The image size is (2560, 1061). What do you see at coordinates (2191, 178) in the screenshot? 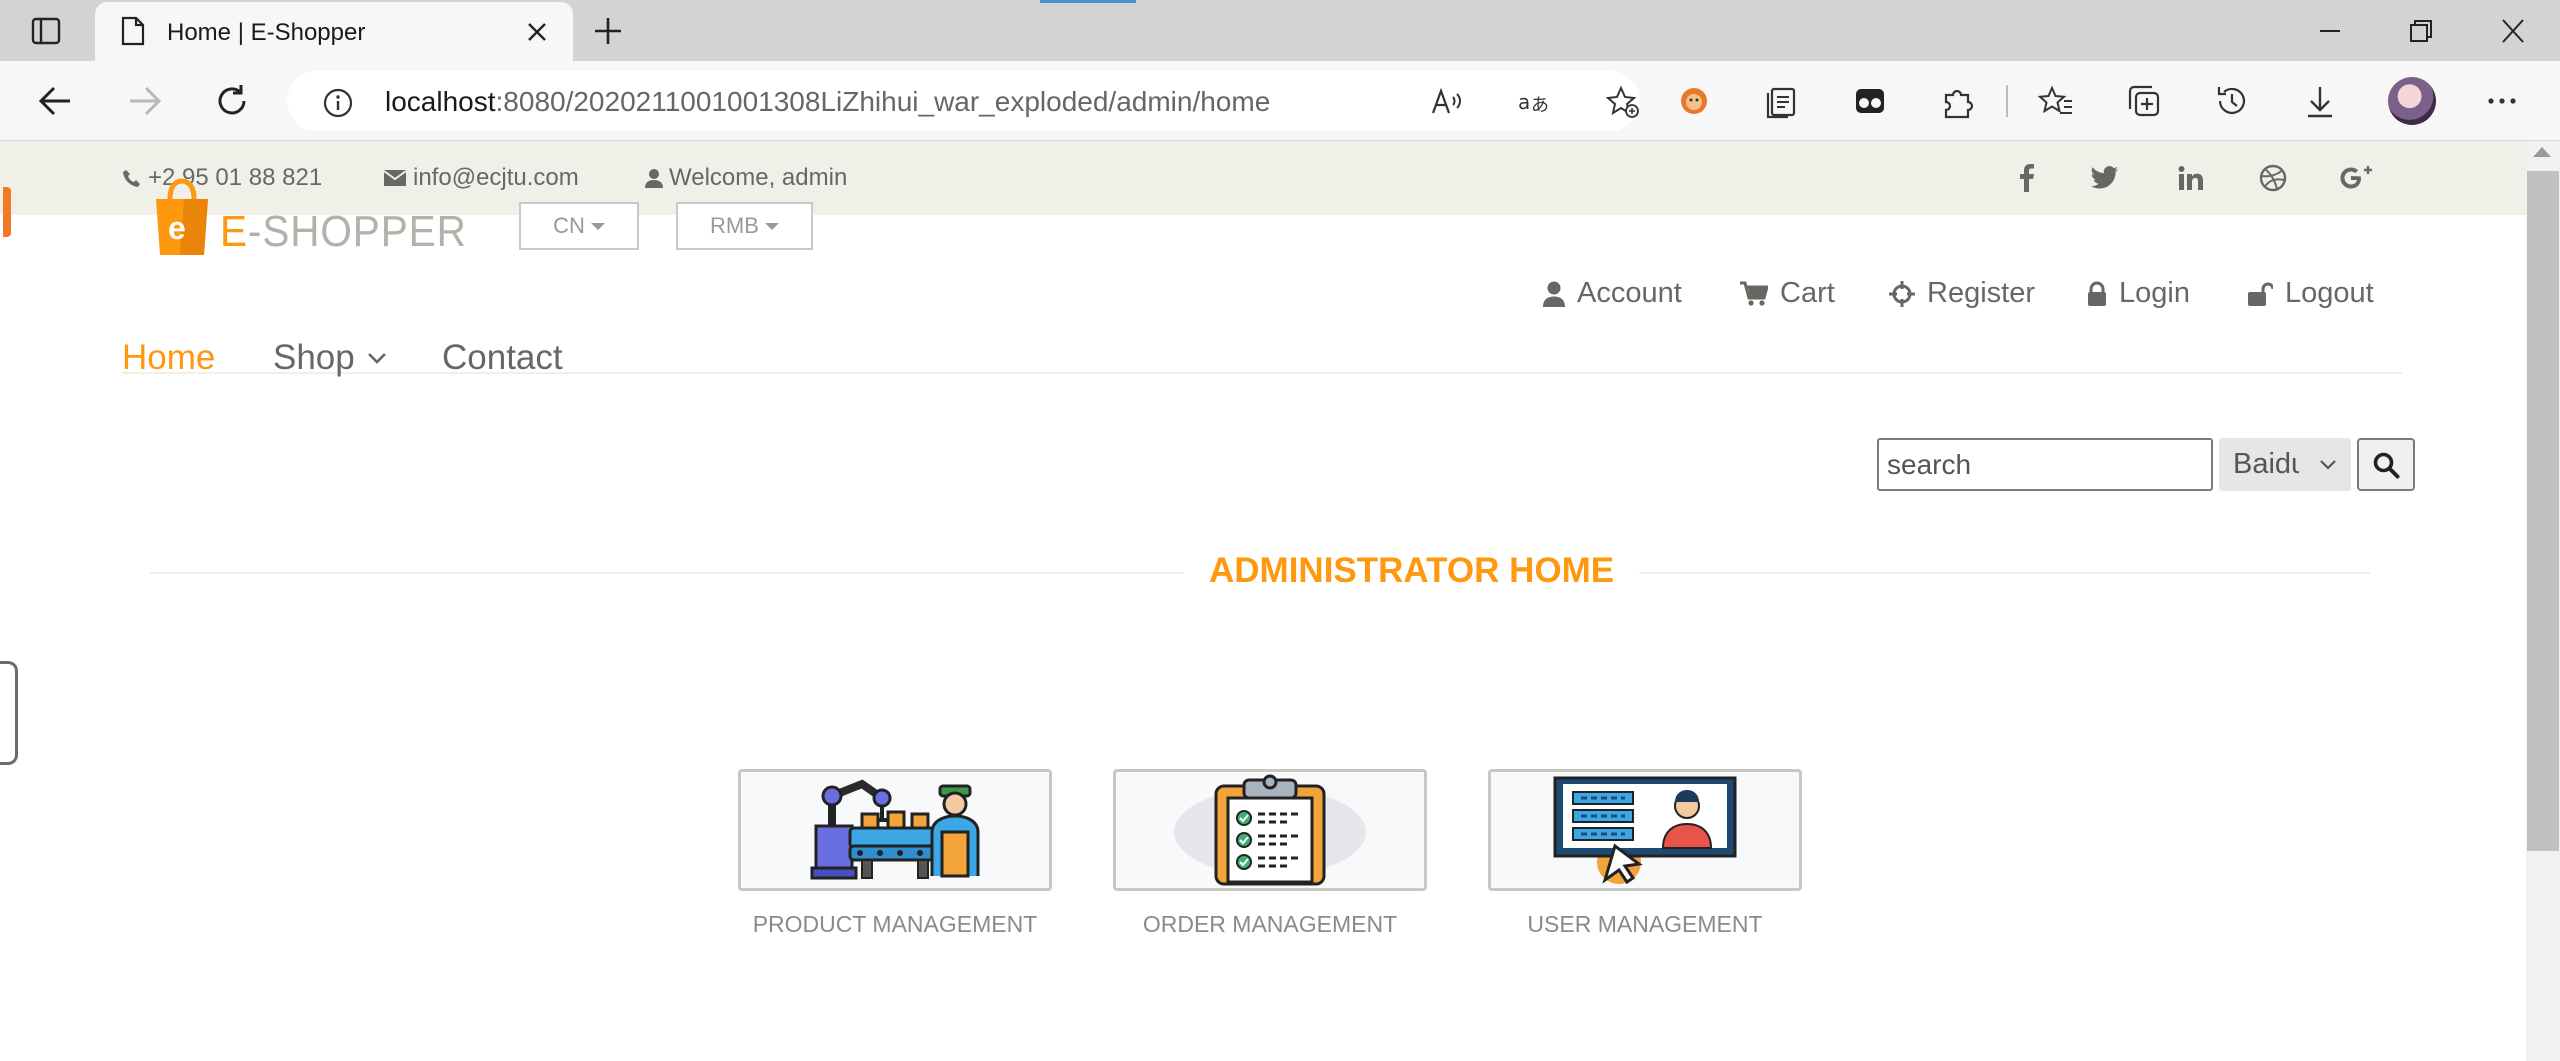
I see `linkedin-icon` at bounding box center [2191, 178].